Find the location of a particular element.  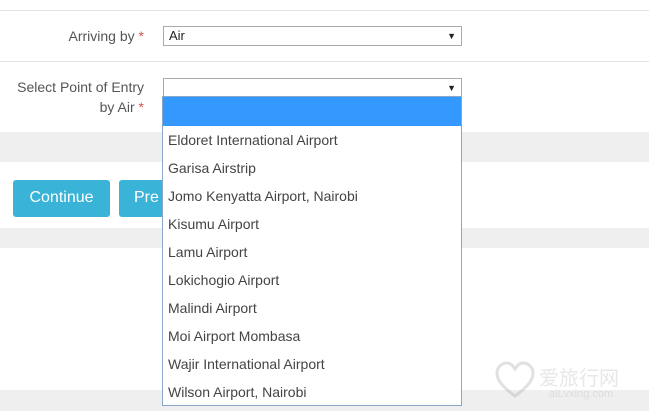

dropdown-option: Wajir International Airport is located at coordinates (312, 364).